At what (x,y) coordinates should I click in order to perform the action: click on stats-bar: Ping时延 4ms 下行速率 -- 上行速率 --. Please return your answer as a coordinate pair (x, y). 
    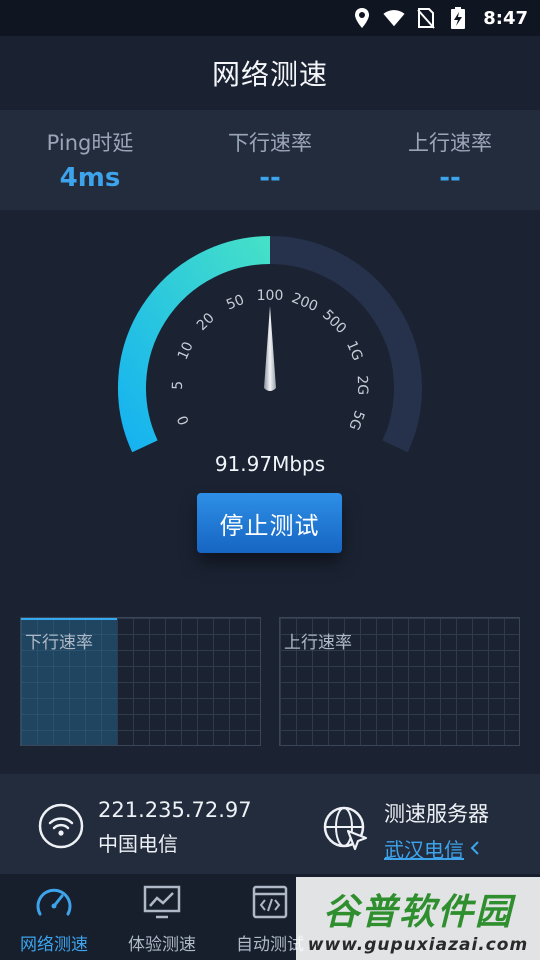
    Looking at the image, I should click on (270, 160).